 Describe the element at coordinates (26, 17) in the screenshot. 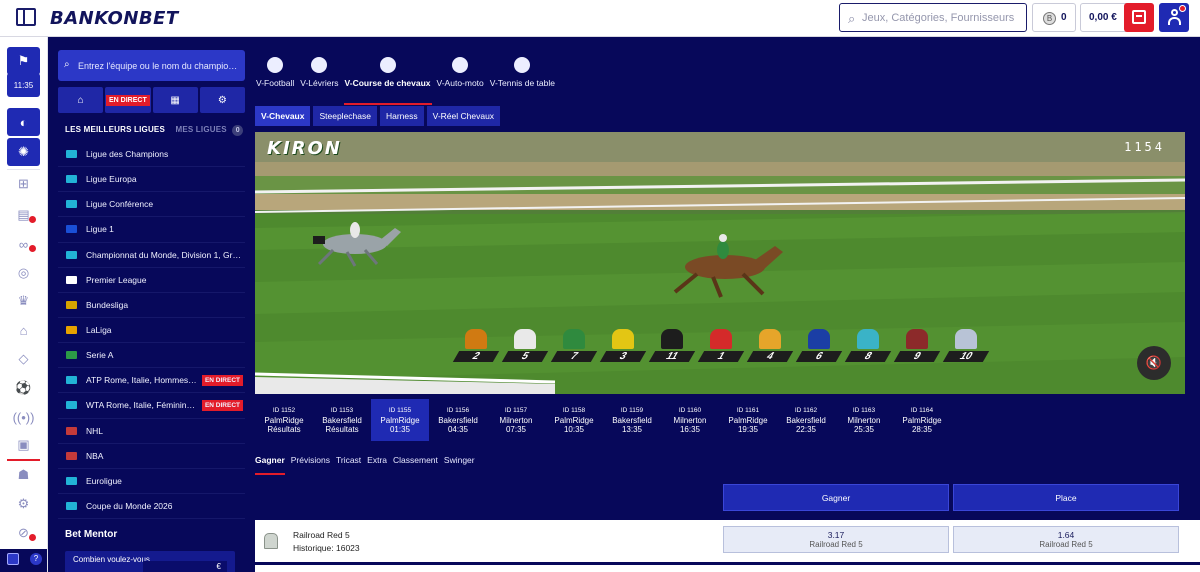

I see `sidebar-toggle-icon` at that location.